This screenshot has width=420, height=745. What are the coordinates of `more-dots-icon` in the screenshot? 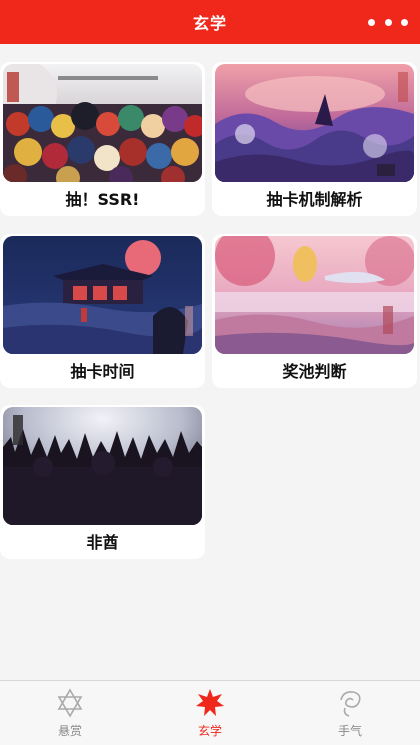 It's located at (388, 22).